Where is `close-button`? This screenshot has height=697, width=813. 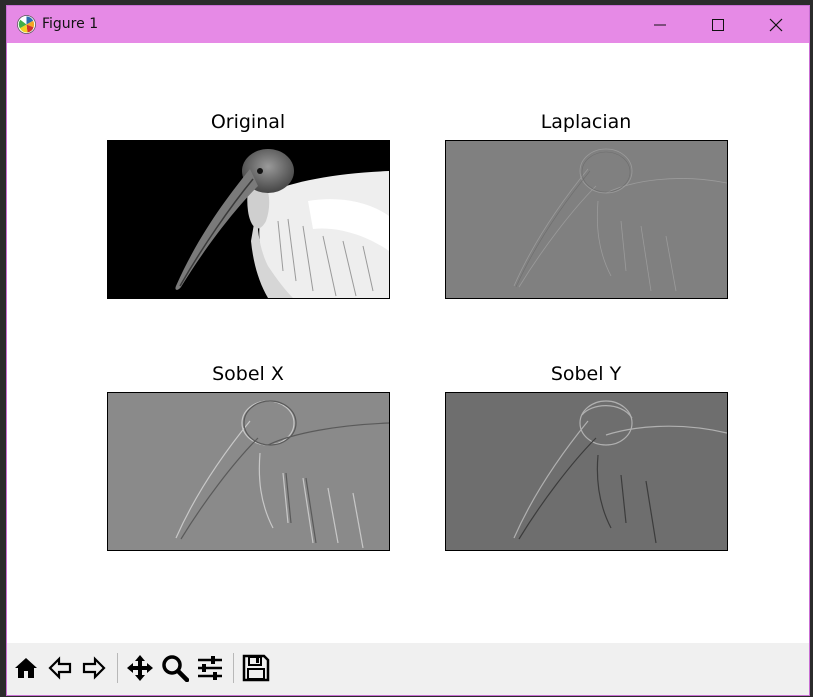
close-button is located at coordinates (776, 24).